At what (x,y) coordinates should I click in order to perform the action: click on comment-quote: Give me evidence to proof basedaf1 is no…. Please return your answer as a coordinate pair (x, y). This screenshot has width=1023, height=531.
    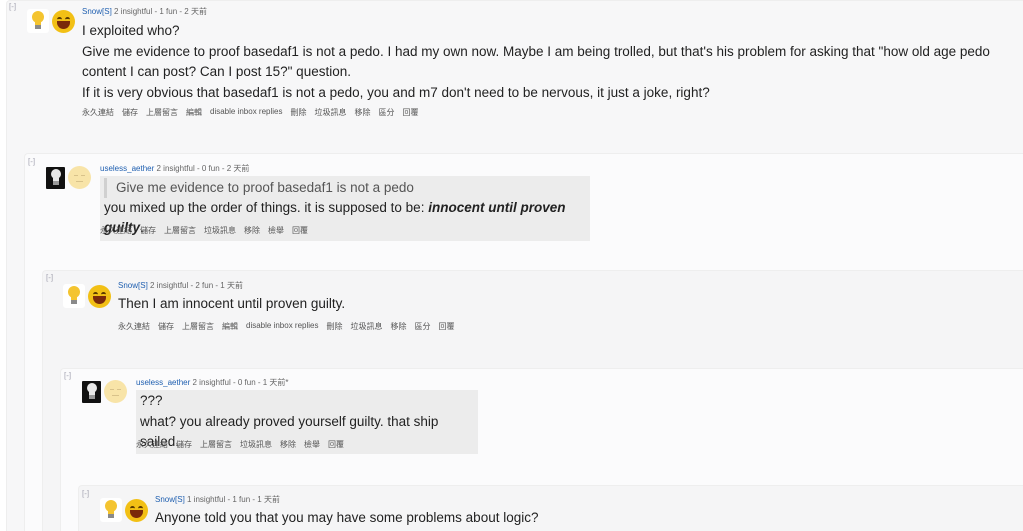
    Looking at the image, I should click on (345, 188).